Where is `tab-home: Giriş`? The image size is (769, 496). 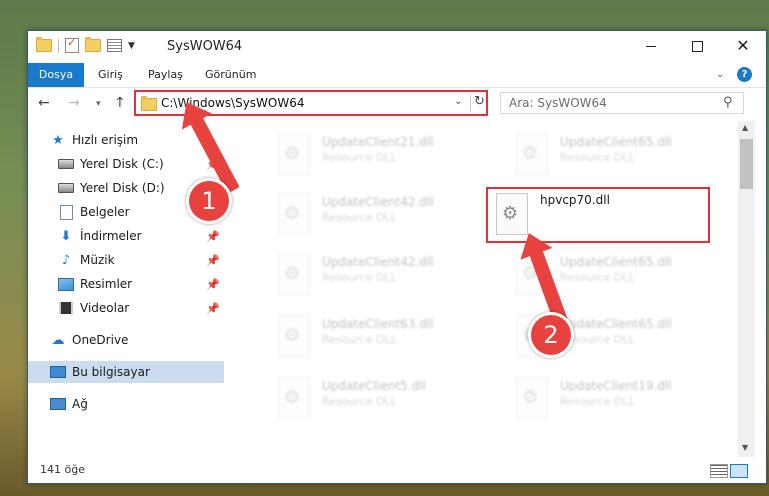
tab-home: Giriş is located at coordinates (110, 75).